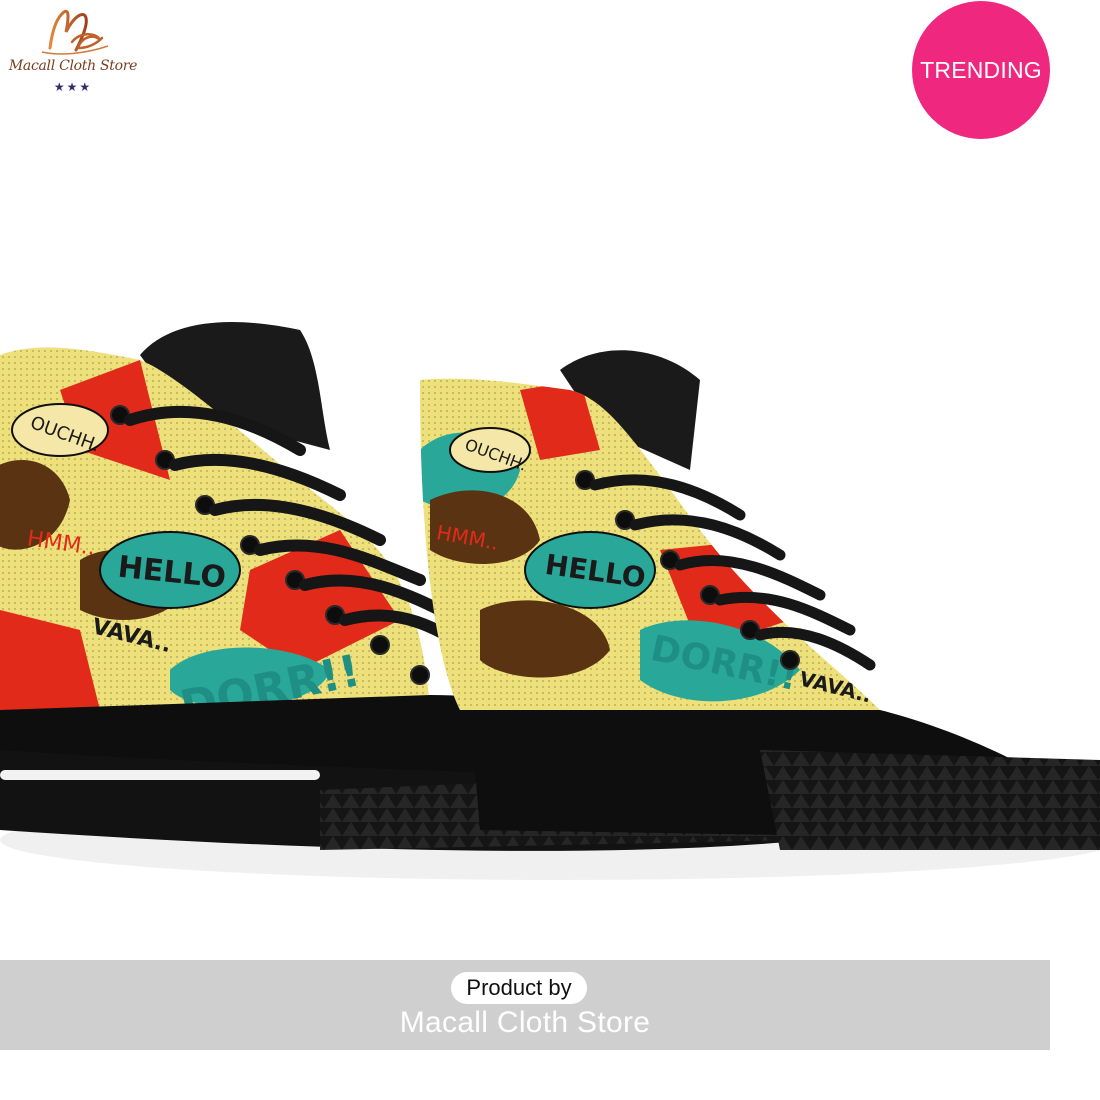 This screenshot has height=1100, width=1100. I want to click on logo-store-name: Macall Cloth Store, so click(73, 66).